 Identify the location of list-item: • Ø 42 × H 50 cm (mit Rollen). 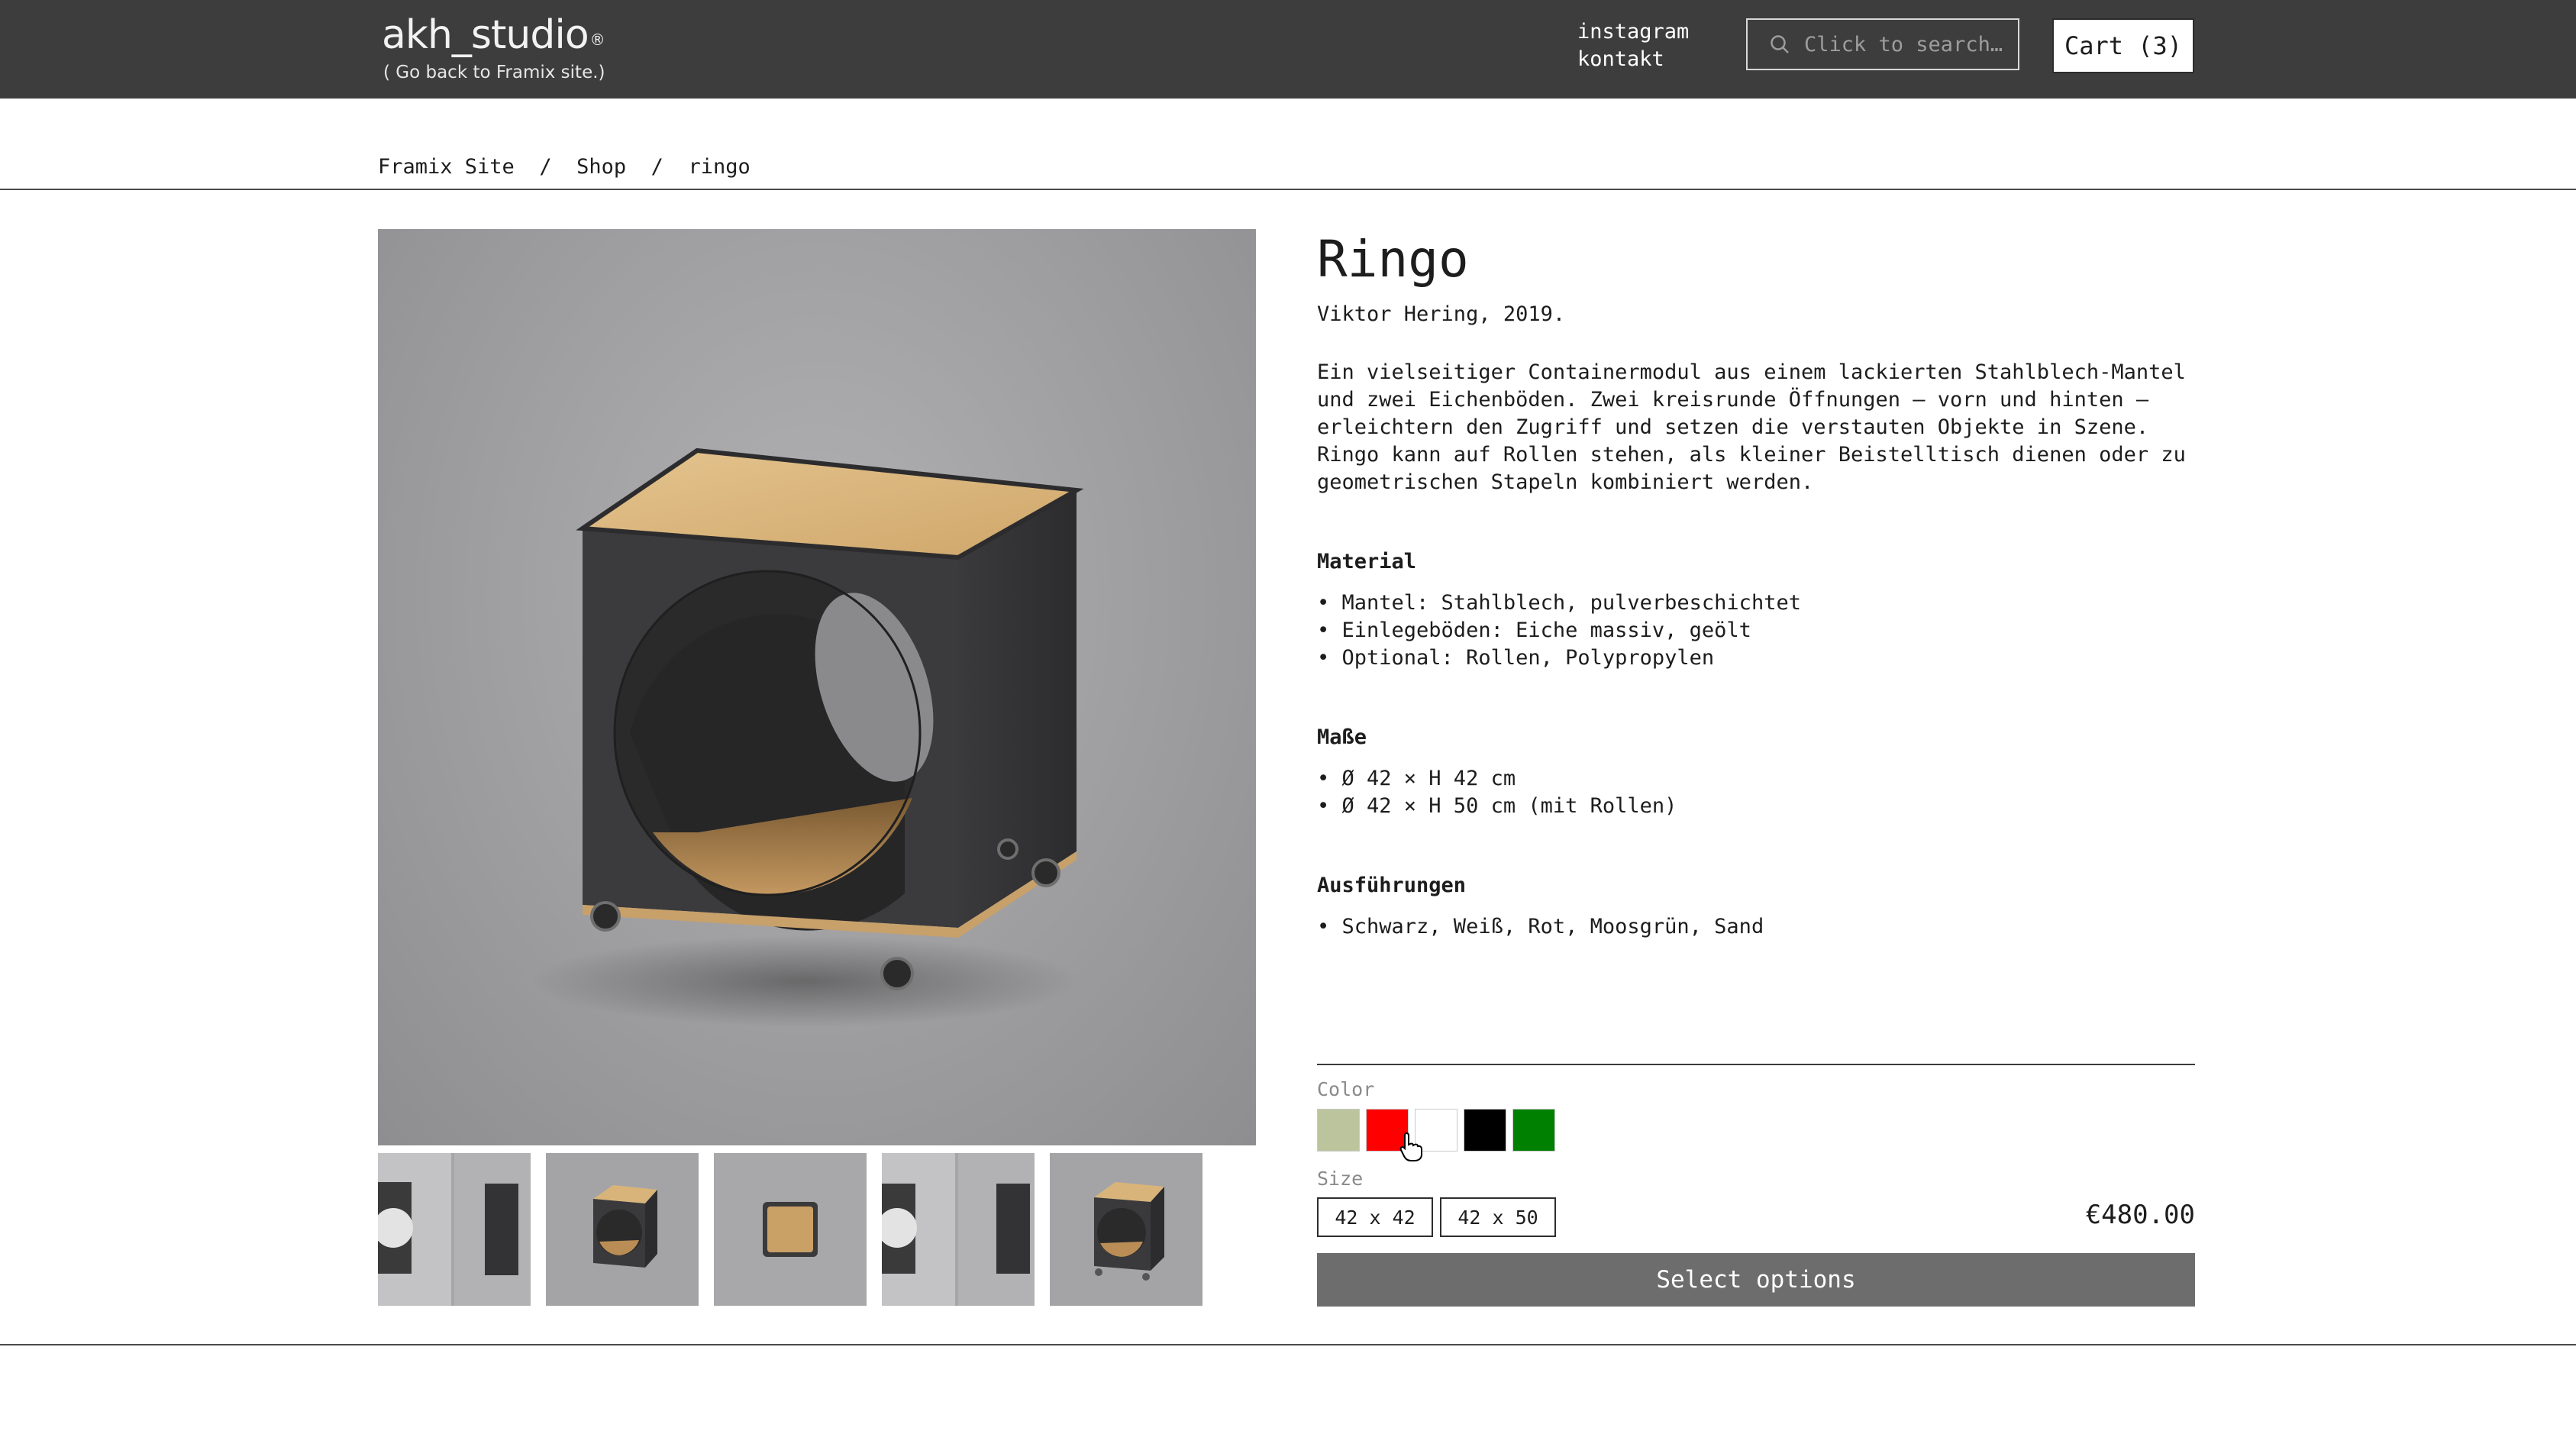
(1497, 806).